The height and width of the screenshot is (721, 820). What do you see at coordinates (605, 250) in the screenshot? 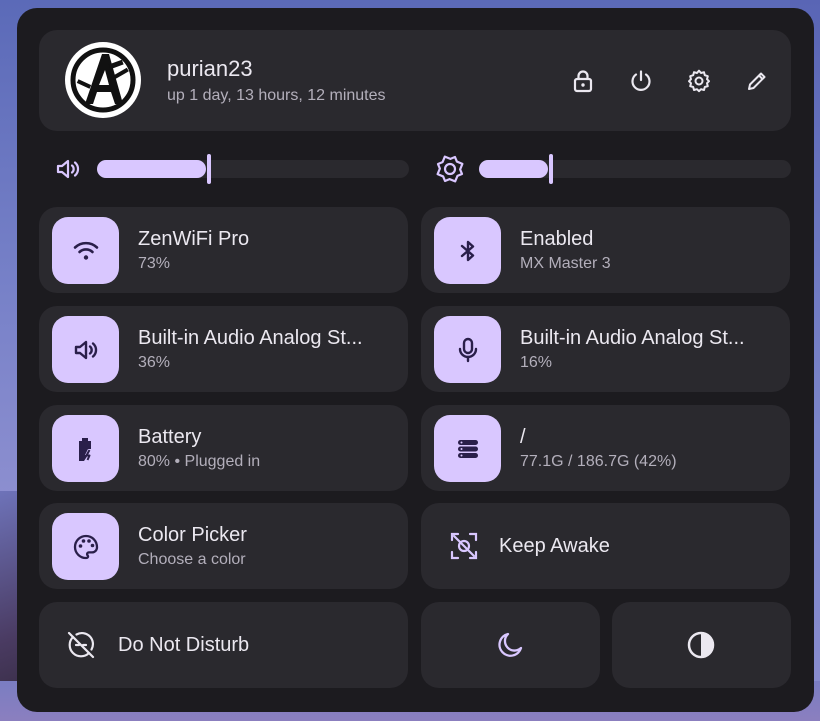
I see `bluetooth-tile: Enabled MX Master 3` at bounding box center [605, 250].